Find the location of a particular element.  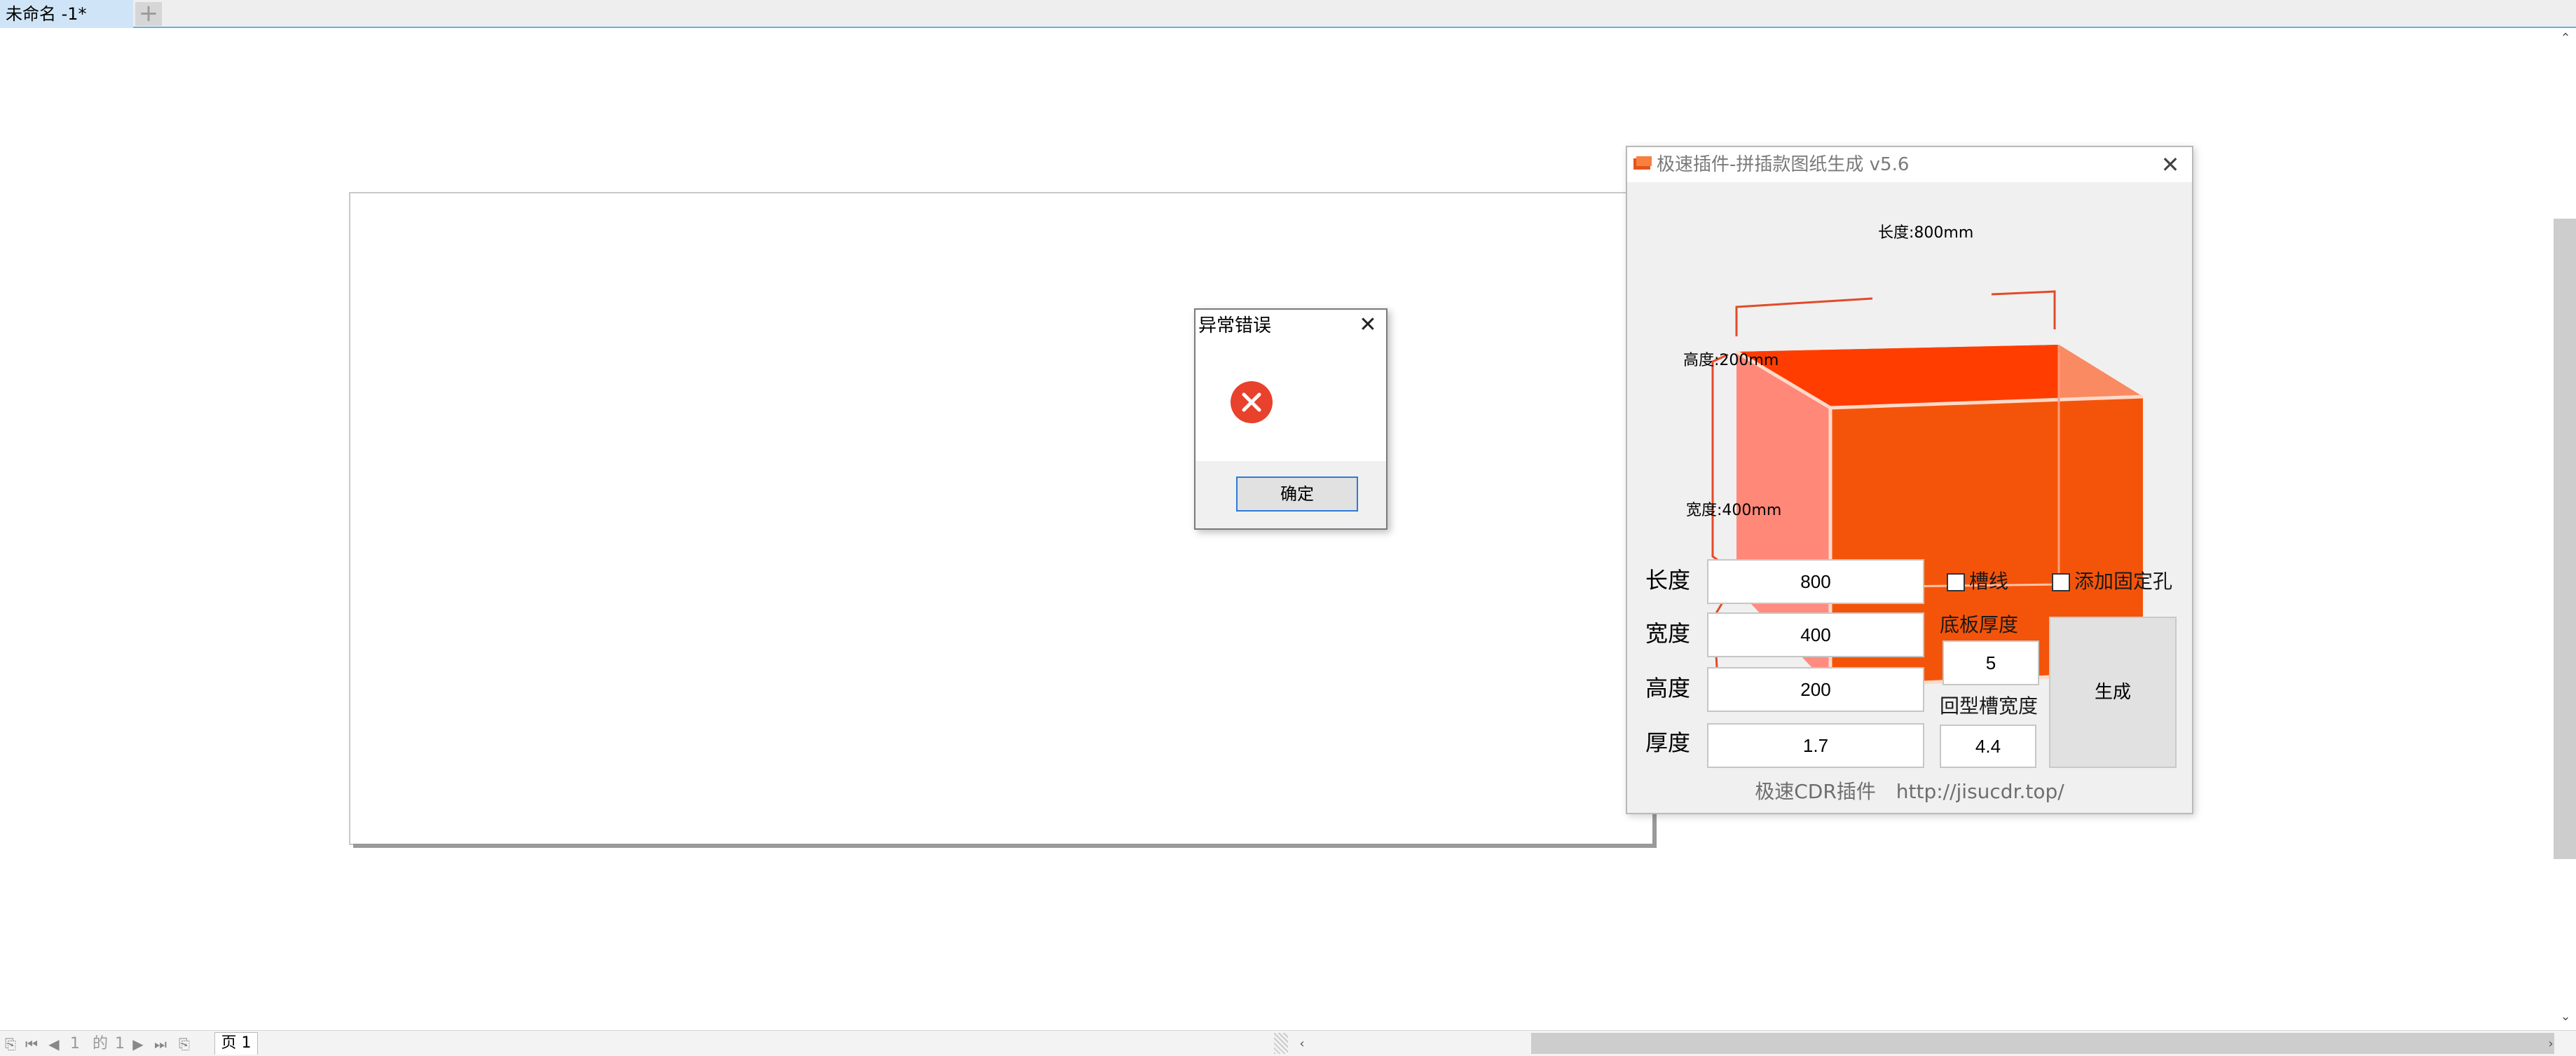

slot-width-input is located at coordinates (1988, 746).